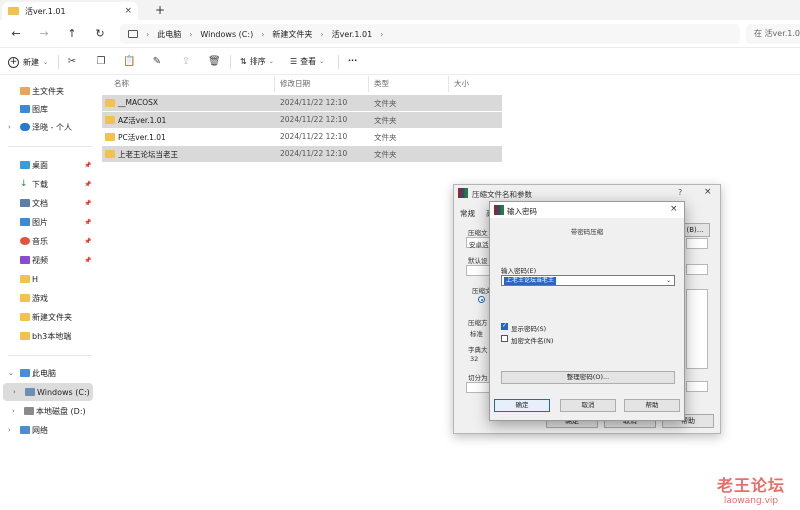 The width and height of the screenshot is (800, 510). Describe the element at coordinates (481, 299) in the screenshot. I see `format-radio` at that location.